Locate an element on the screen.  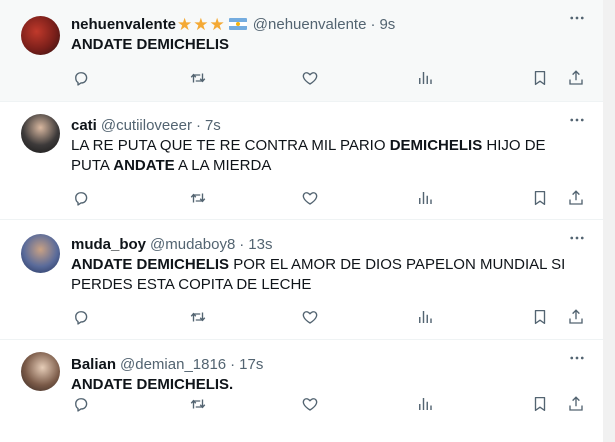
timestamp: 13s is located at coordinates (260, 244).